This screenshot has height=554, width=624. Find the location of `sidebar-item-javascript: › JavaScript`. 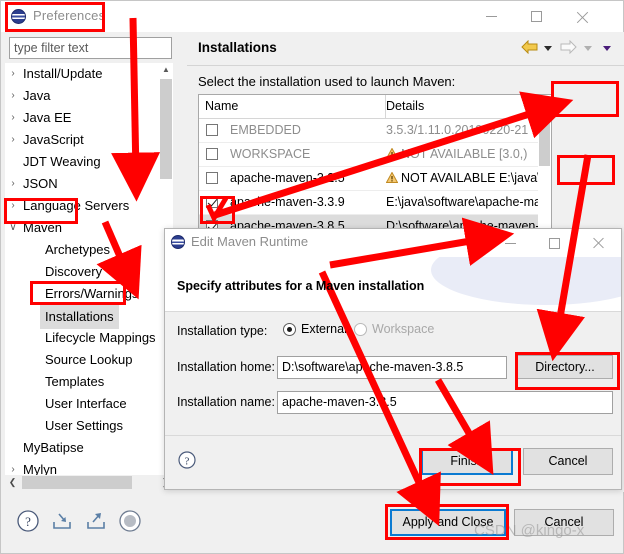

sidebar-item-javascript: › JavaScript is located at coordinates (89, 140).